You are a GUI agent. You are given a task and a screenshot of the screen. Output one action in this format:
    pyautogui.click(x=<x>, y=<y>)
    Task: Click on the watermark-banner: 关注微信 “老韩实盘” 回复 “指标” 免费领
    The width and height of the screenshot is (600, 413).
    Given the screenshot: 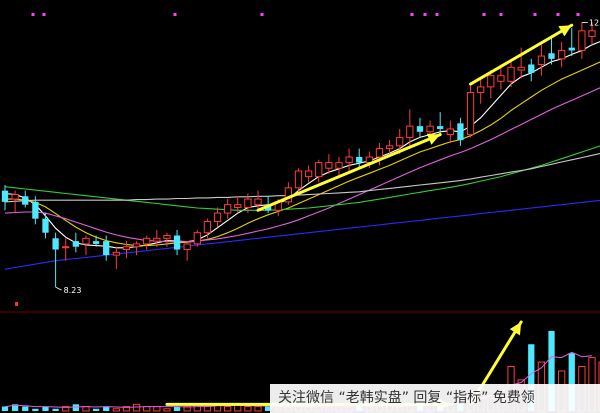 What is the action you would take?
    pyautogui.click(x=435, y=398)
    